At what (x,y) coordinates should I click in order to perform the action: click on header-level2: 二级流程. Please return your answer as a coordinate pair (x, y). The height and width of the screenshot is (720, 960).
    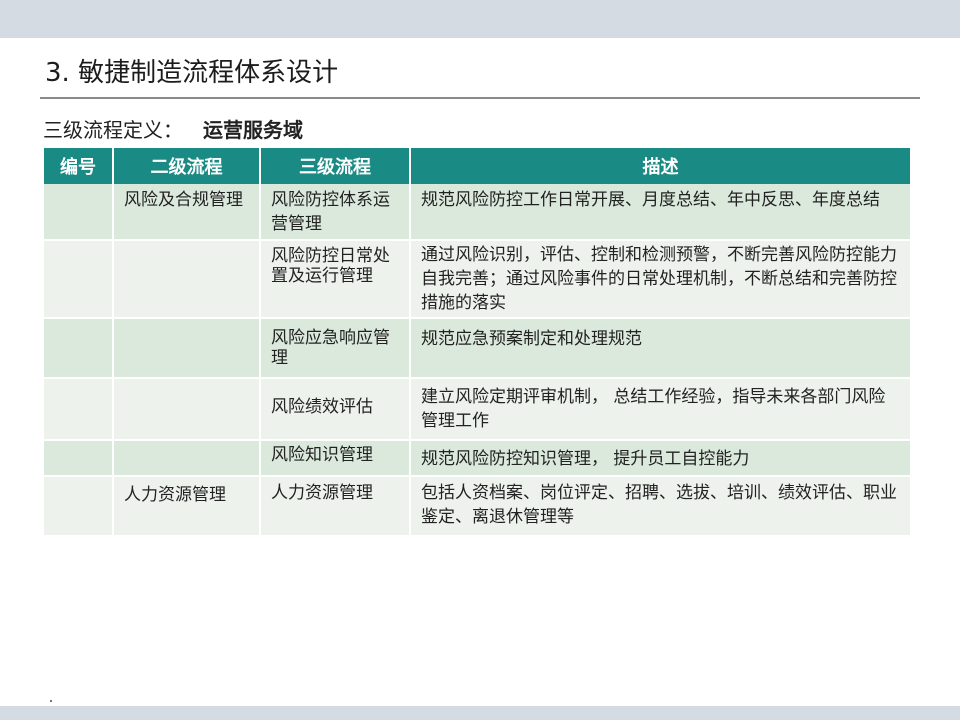
    Looking at the image, I should click on (187, 166).